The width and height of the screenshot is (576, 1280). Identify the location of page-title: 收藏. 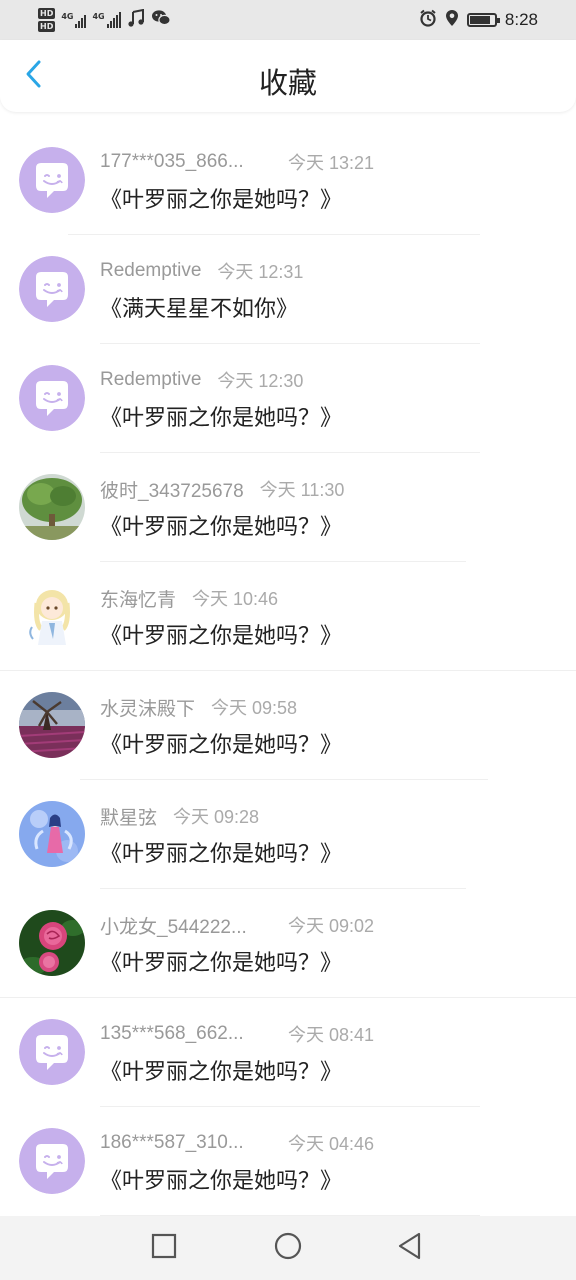
(287, 83).